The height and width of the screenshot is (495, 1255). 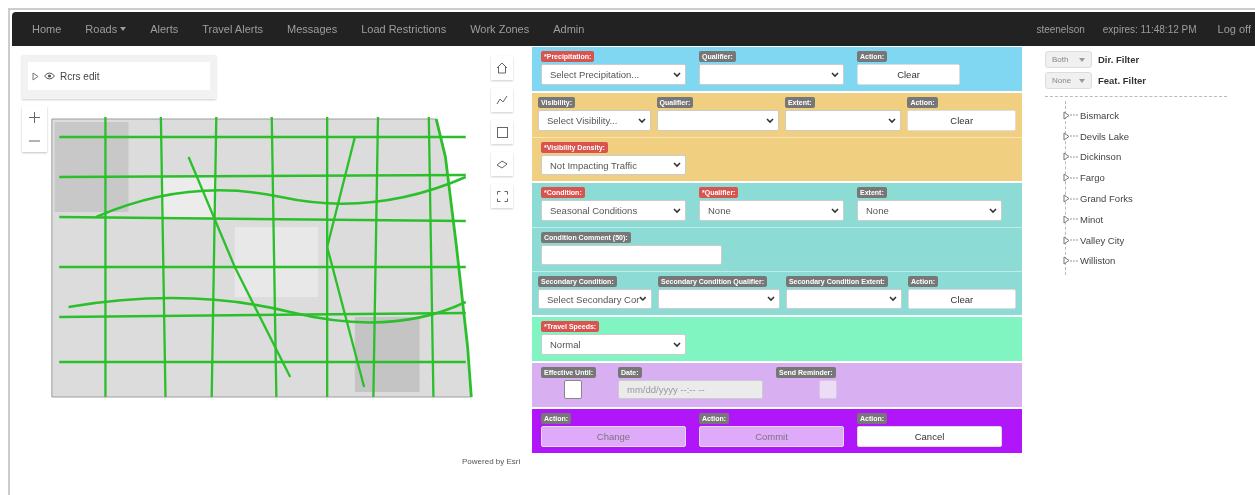 I want to click on layer-name: Rcrs edit, so click(x=80, y=76).